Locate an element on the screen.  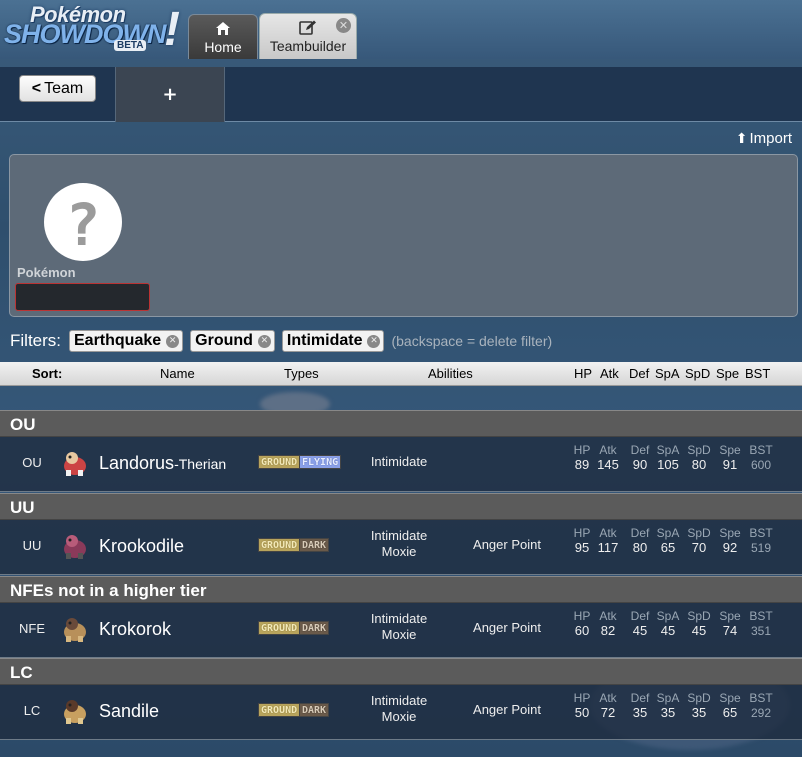
sort-by-spd: SpD is located at coordinates (697, 373).